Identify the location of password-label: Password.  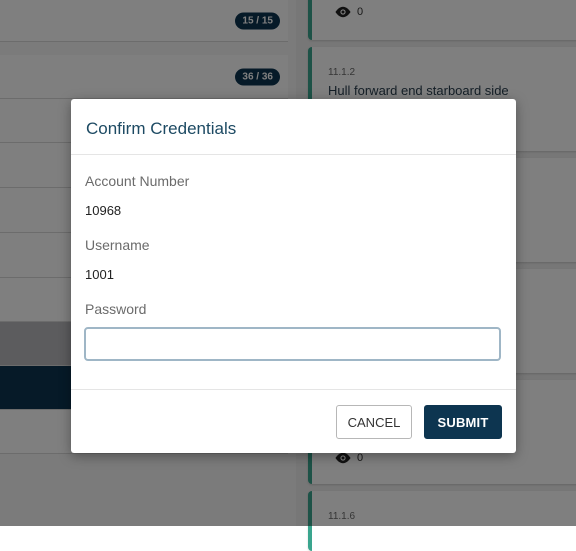
(116, 309).